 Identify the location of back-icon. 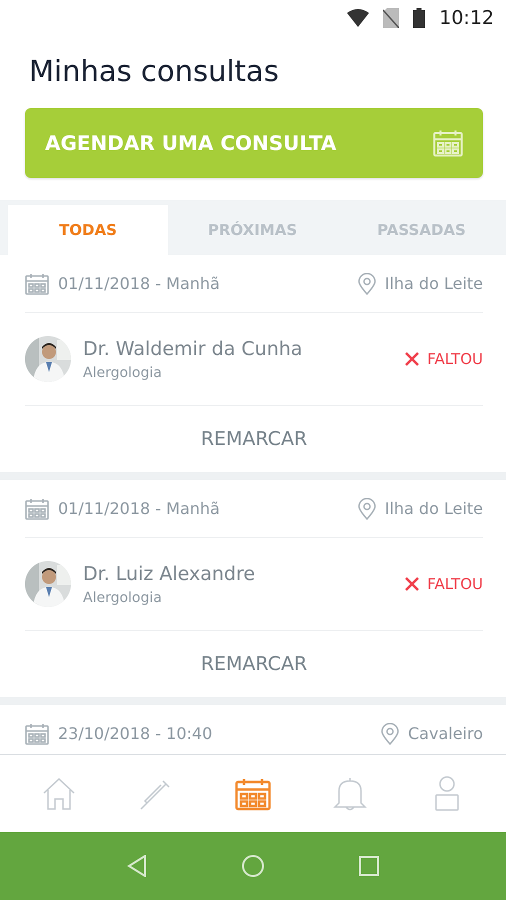
(137, 866).